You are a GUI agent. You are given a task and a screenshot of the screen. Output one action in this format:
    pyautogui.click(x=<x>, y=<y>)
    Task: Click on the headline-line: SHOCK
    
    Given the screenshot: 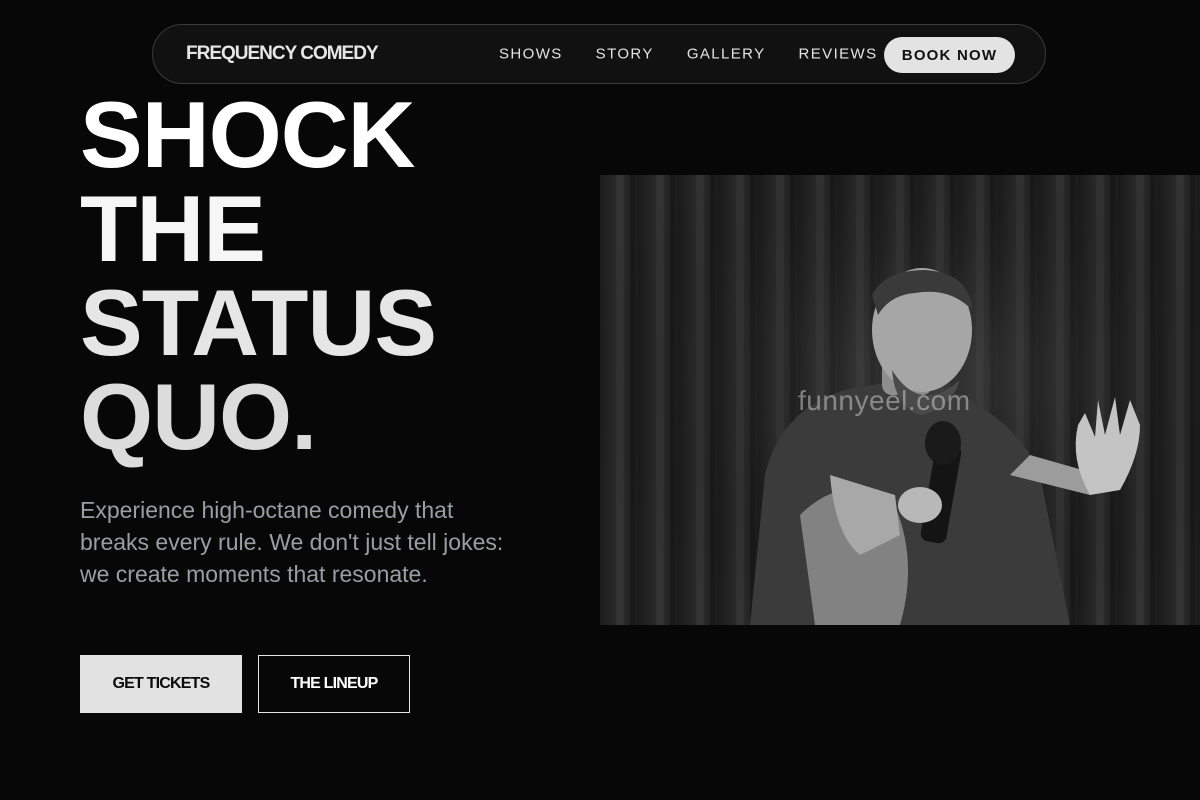 What is the action you would take?
    pyautogui.click(x=247, y=134)
    